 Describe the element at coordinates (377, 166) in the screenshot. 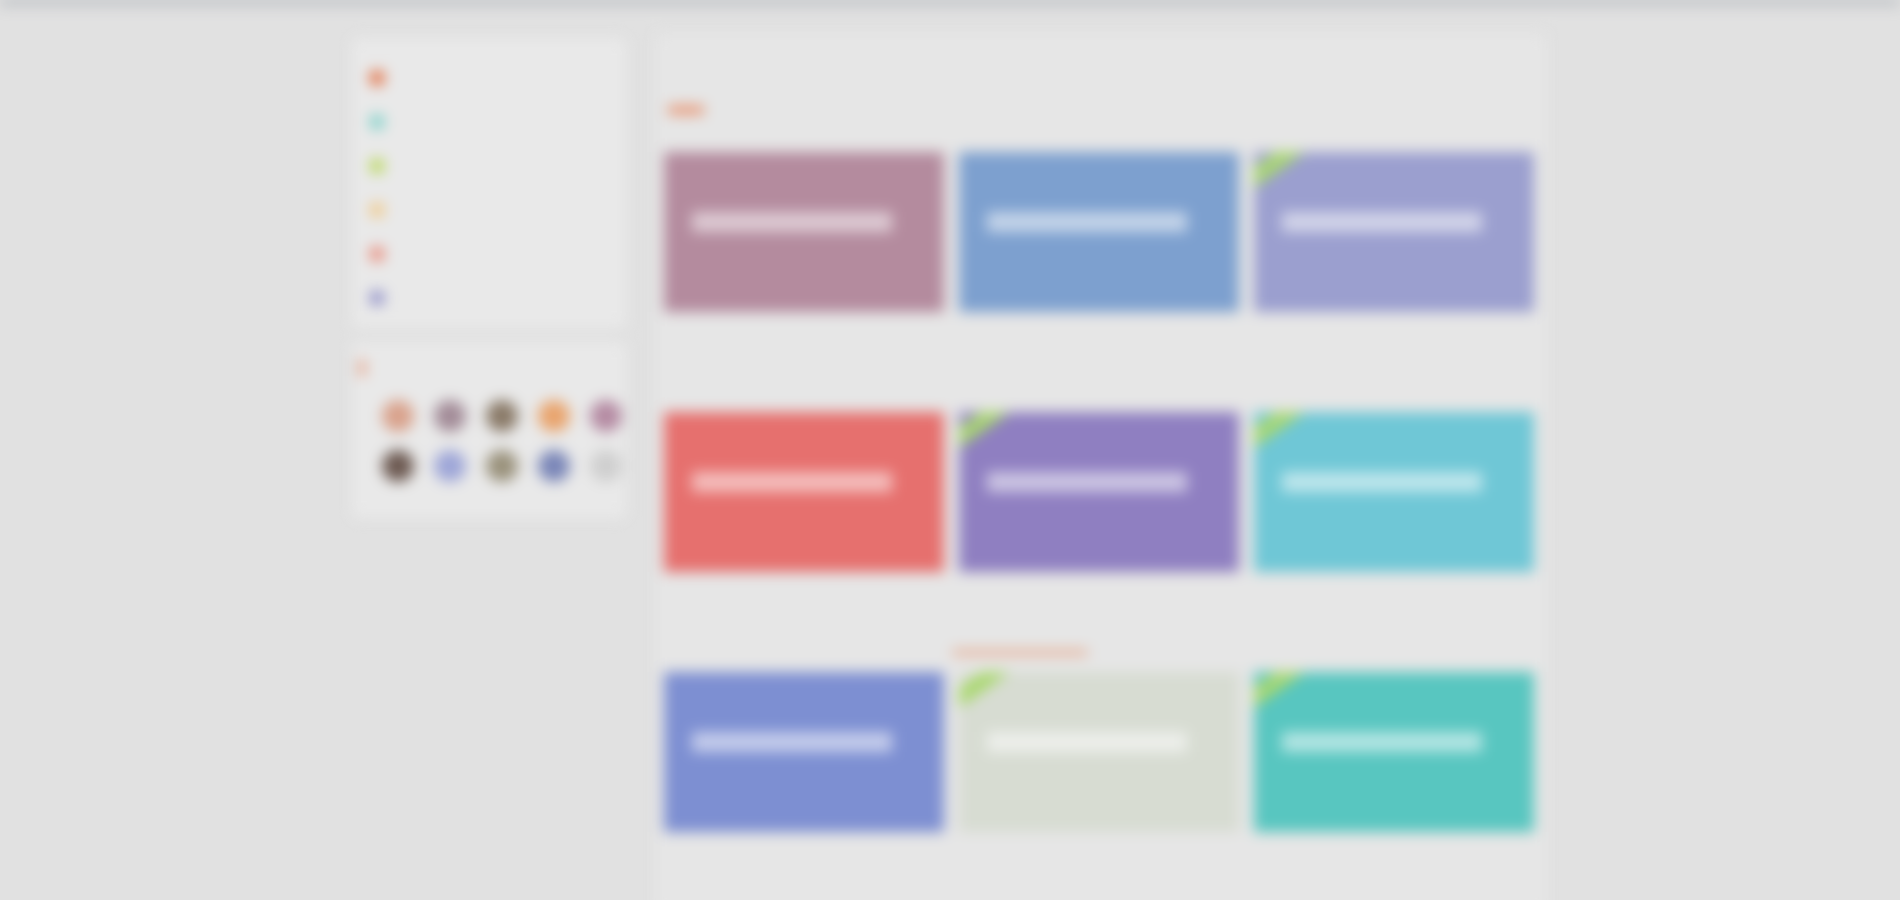

I see `leaf-icon` at that location.